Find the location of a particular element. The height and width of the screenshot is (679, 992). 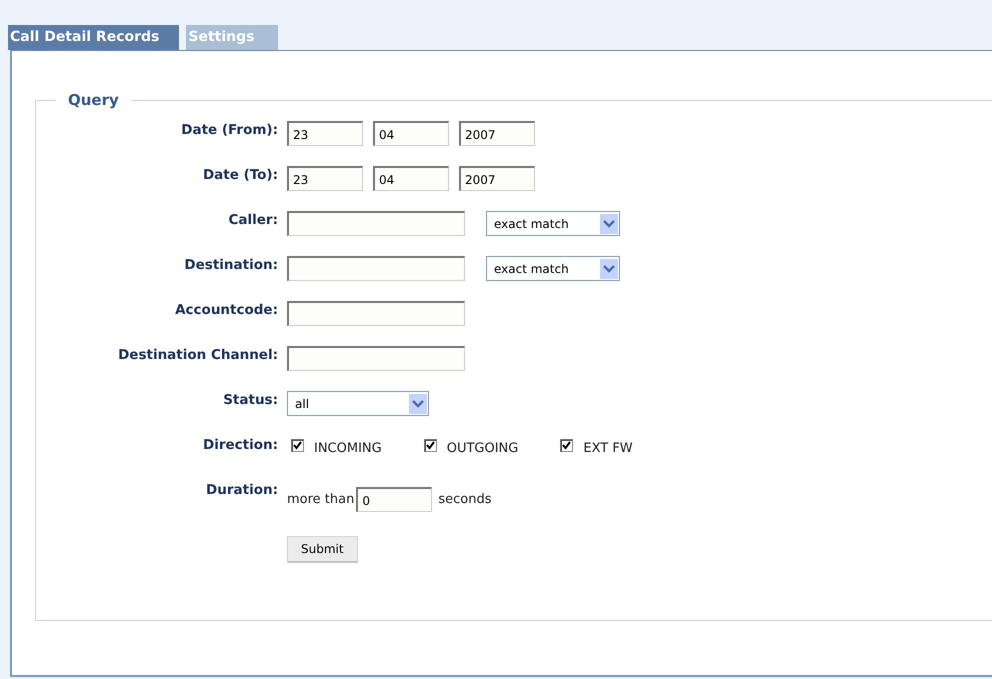

submit-button: Submit is located at coordinates (322, 549).